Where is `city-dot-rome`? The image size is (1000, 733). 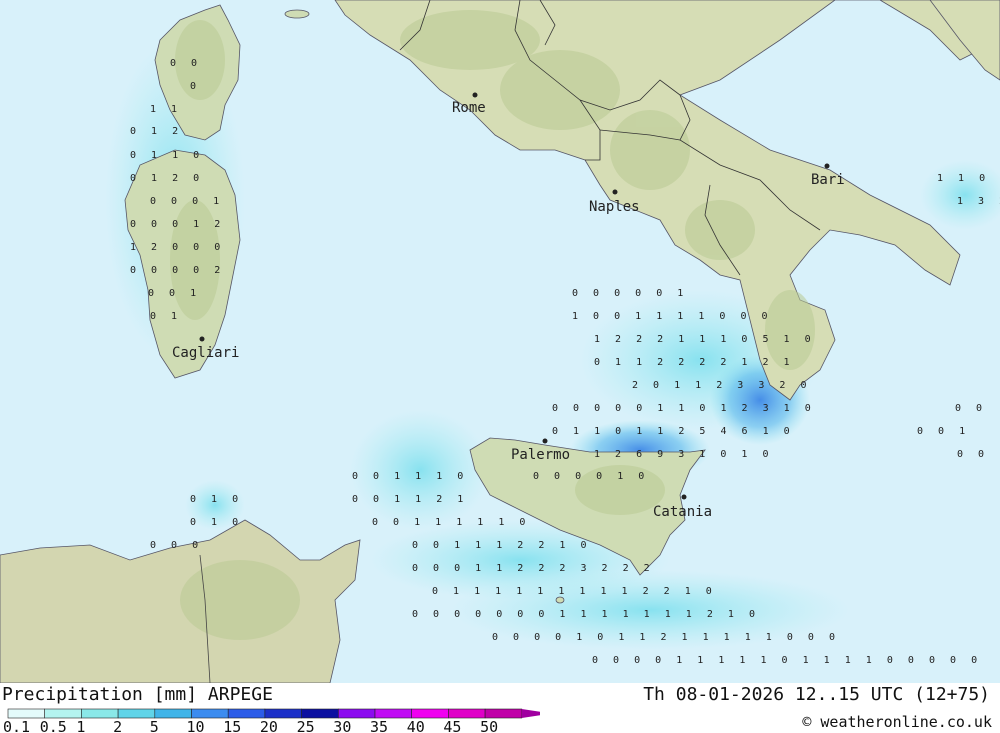 city-dot-rome is located at coordinates (475, 95).